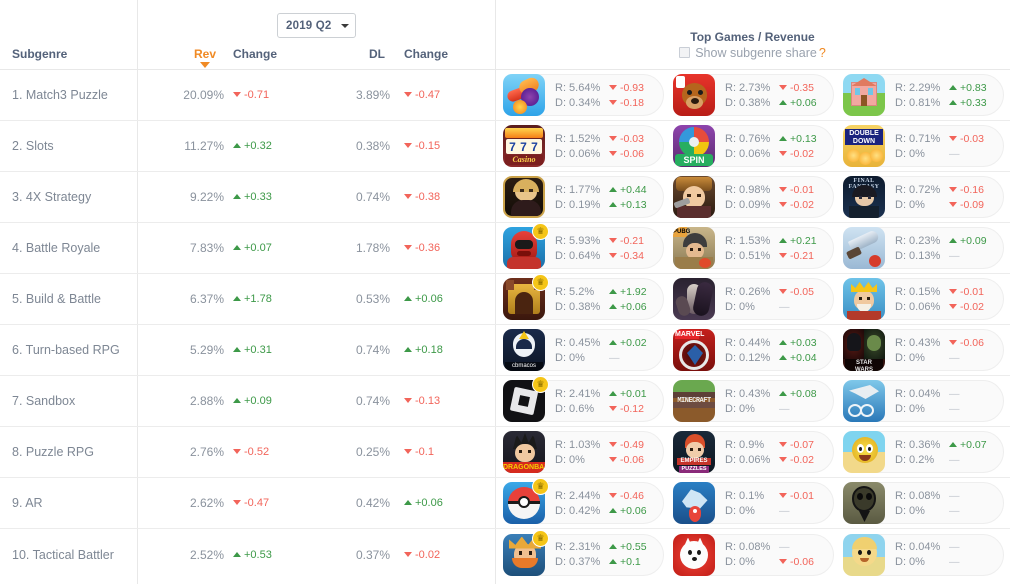 The height and width of the screenshot is (584, 1010). What do you see at coordinates (575, 291) in the screenshot?
I see `game-revenue-value: R: 5.2%` at bounding box center [575, 291].